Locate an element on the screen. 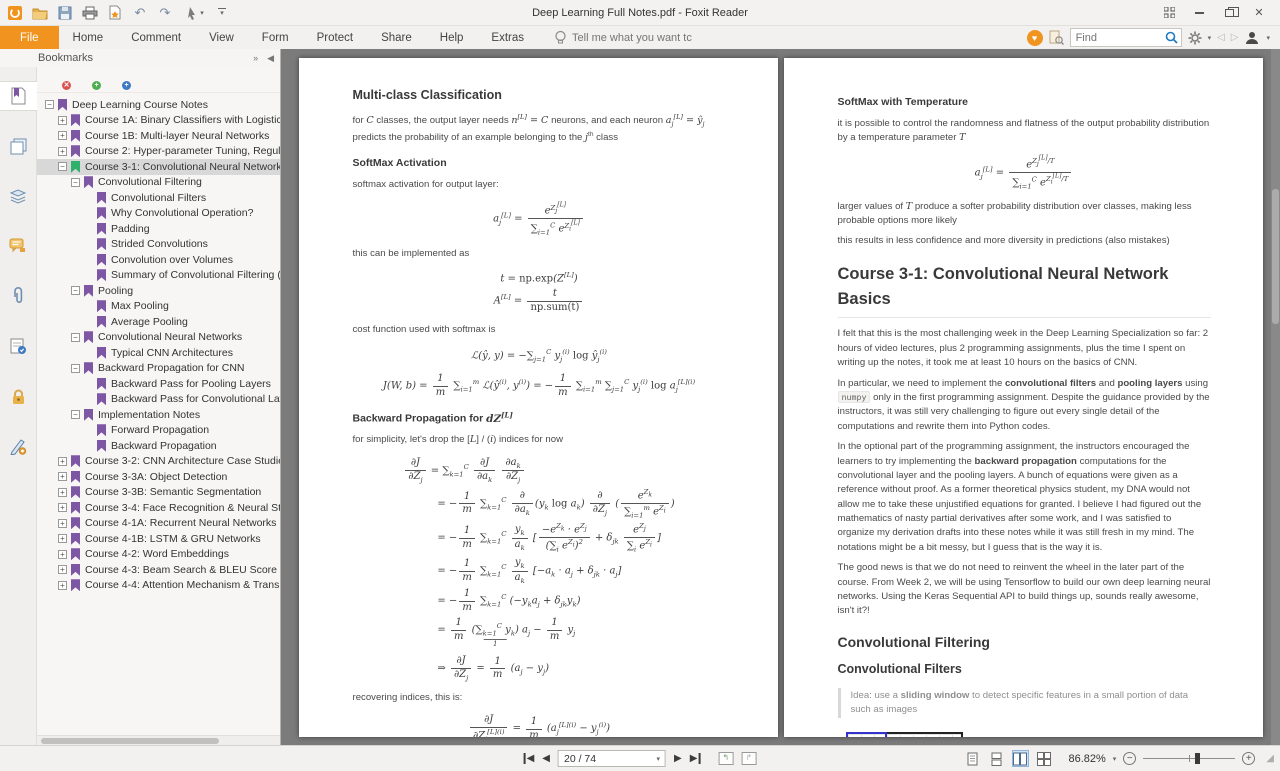 This screenshot has height=771, width=1280. undo-button: ↶ is located at coordinates (140, 13).